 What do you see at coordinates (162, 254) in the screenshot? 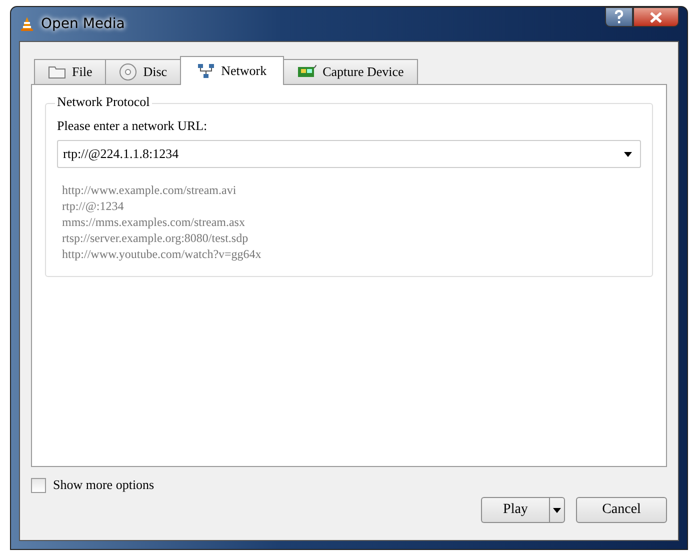
I see `example-url: http://www.youtube.com/watch?v=gg64x` at bounding box center [162, 254].